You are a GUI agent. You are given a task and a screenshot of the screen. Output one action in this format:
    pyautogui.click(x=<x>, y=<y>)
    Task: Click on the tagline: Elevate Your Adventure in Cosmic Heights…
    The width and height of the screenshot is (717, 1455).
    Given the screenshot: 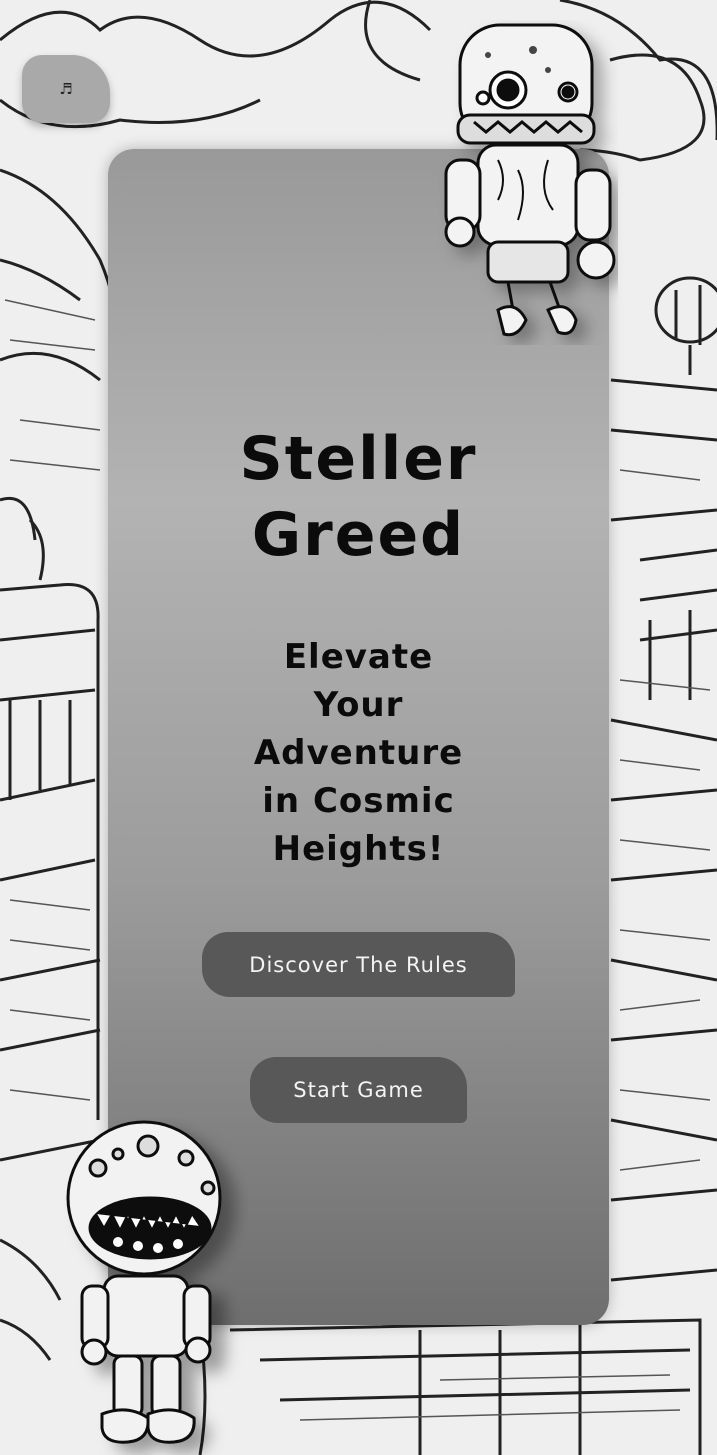 What is the action you would take?
    pyautogui.click(x=358, y=753)
    